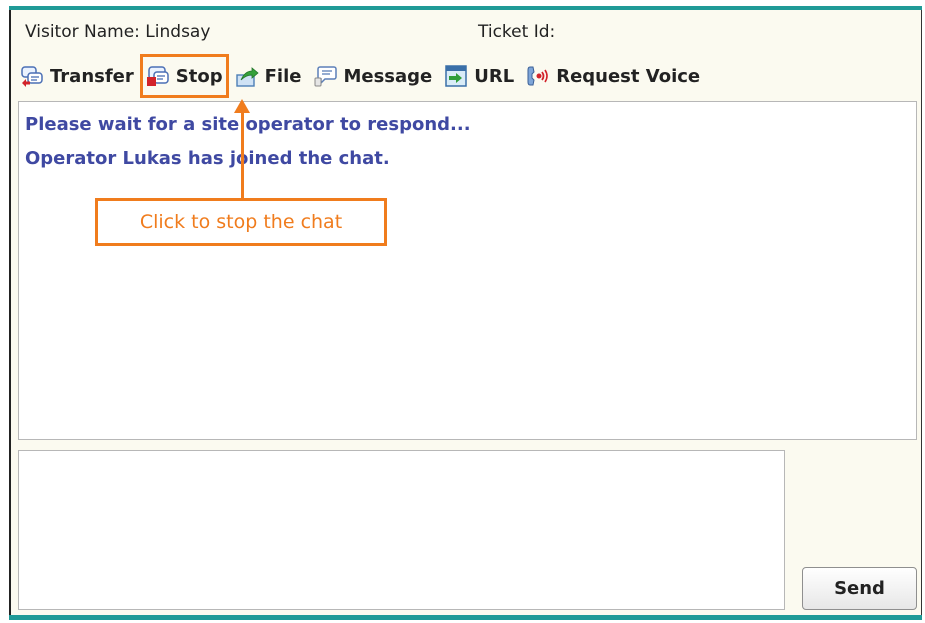 The image size is (925, 623). Describe the element at coordinates (92, 76) in the screenshot. I see `transfer-label: Transfer` at that location.